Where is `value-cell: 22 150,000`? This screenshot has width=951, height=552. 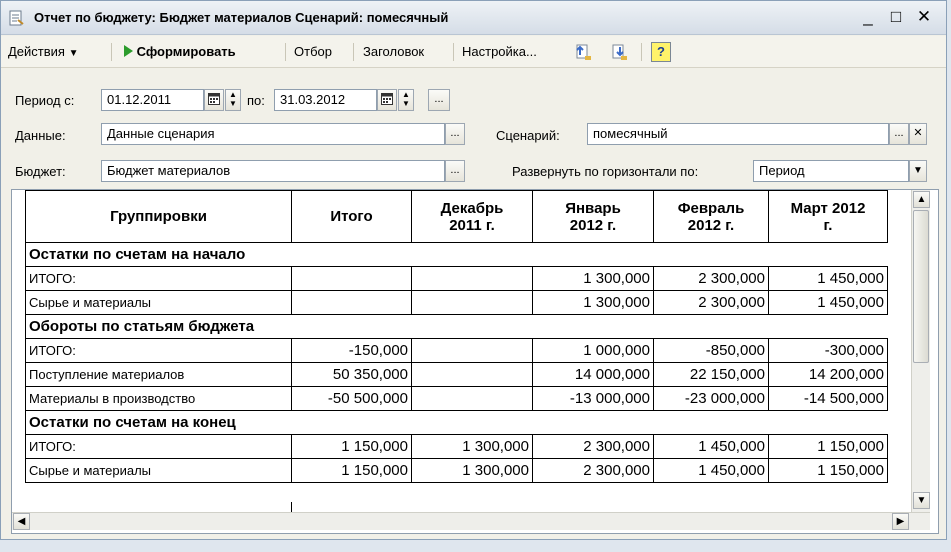 value-cell: 22 150,000 is located at coordinates (711, 374).